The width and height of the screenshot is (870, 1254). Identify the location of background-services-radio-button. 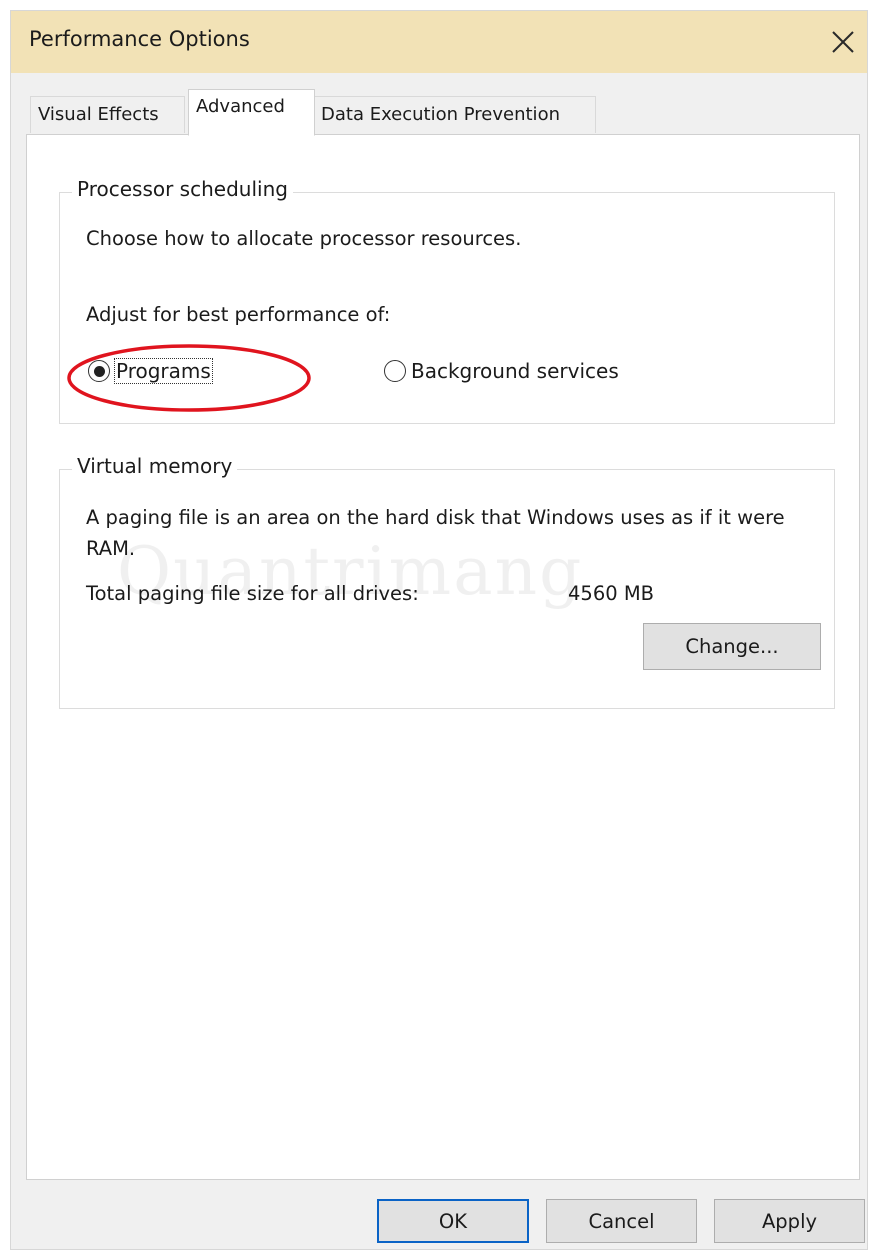
(395, 371).